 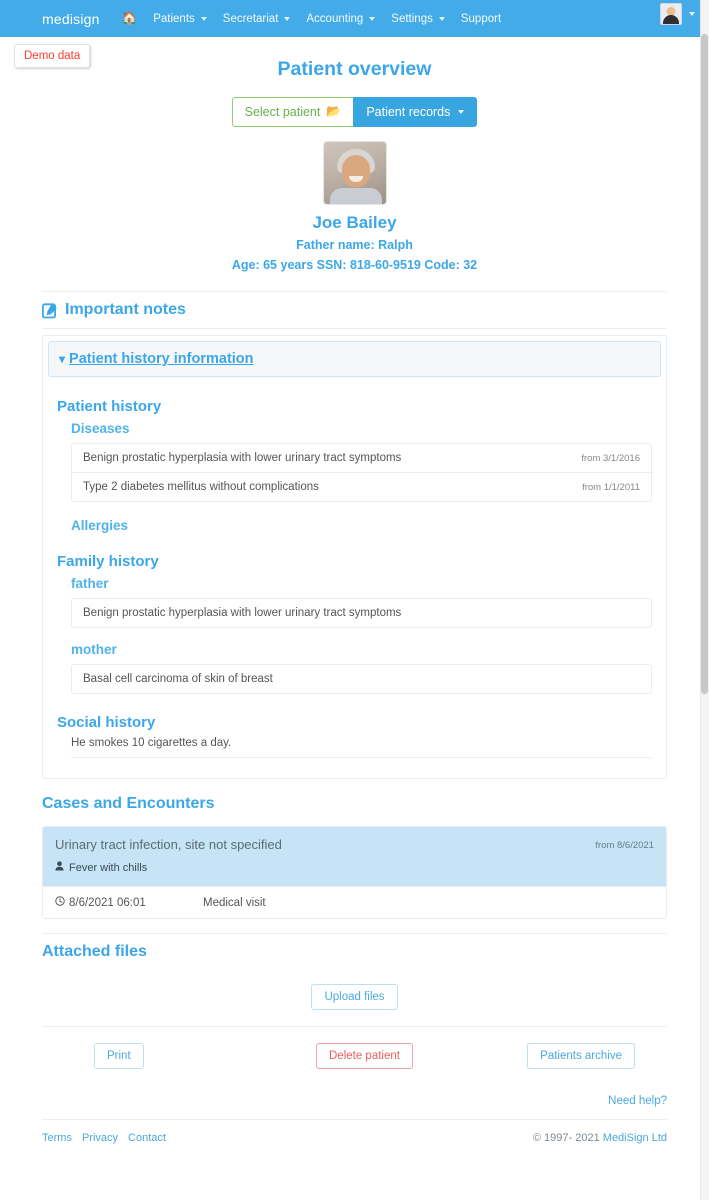 I want to click on nav-item-label: Support, so click(x=481, y=18).